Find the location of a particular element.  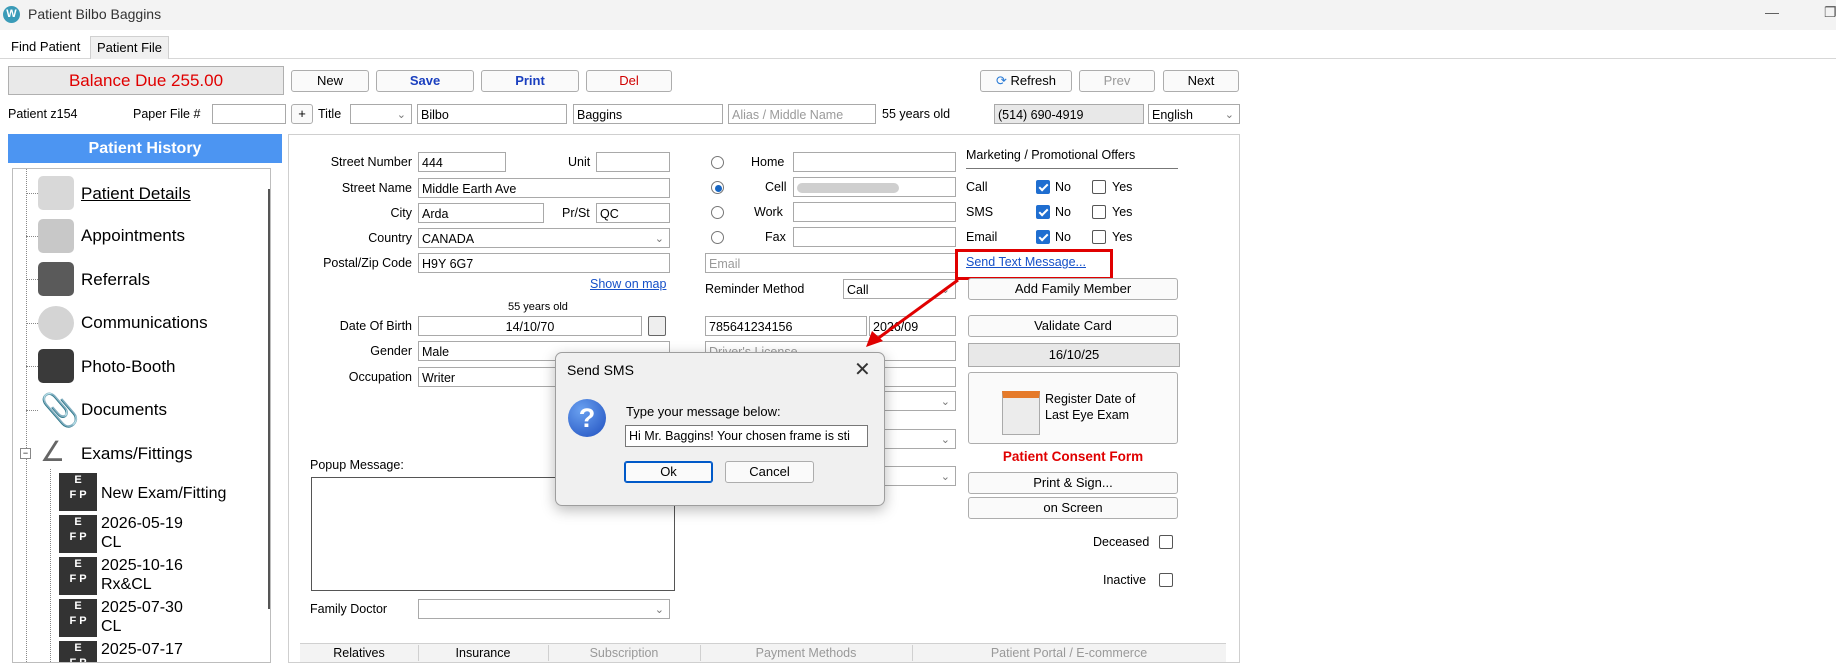

inactive-checkbox is located at coordinates (1166, 580).